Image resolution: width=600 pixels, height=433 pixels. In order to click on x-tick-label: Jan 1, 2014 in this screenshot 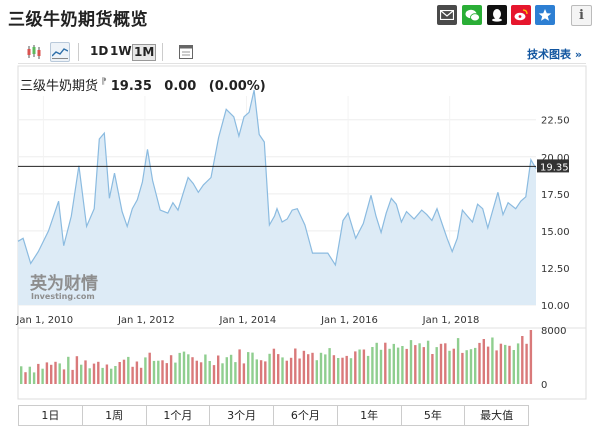, I will do `click(248, 320)`.